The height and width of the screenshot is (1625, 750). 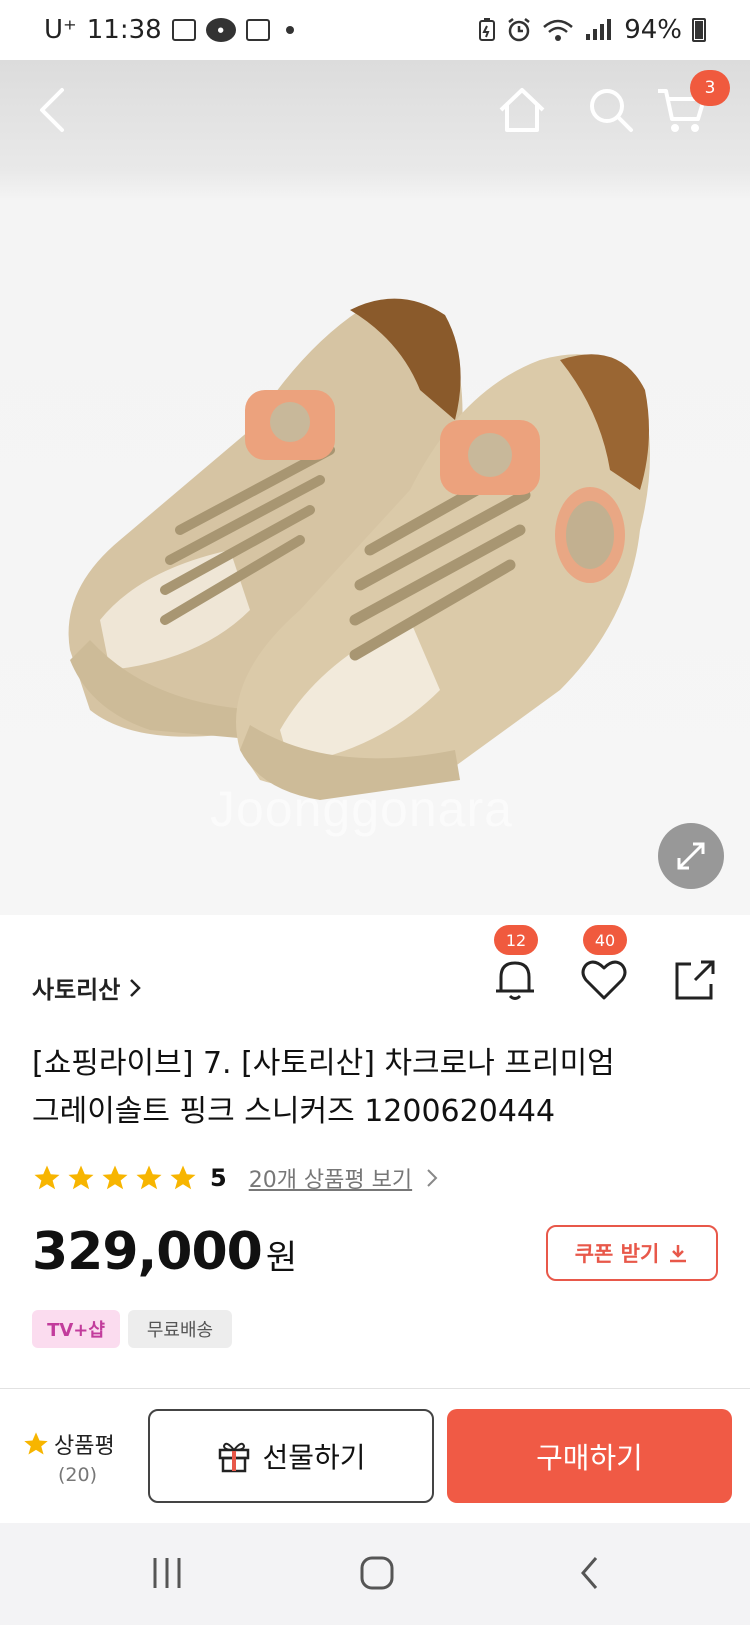 What do you see at coordinates (78, 1475) in the screenshot?
I see `review-count: (20)` at bounding box center [78, 1475].